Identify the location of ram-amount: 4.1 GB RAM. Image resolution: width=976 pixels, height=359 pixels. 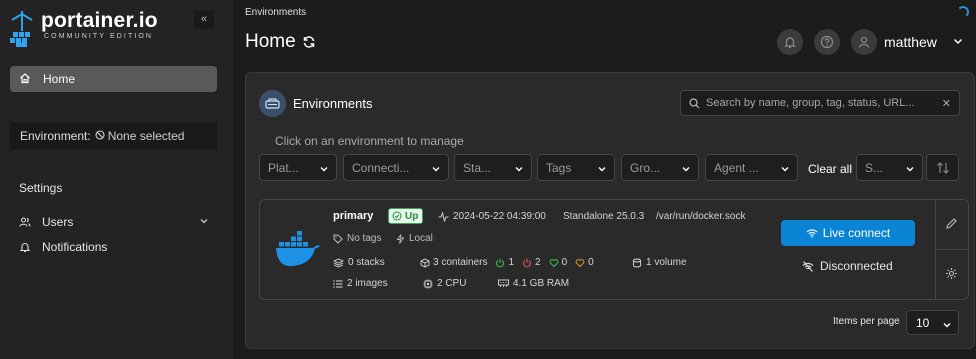
(541, 283).